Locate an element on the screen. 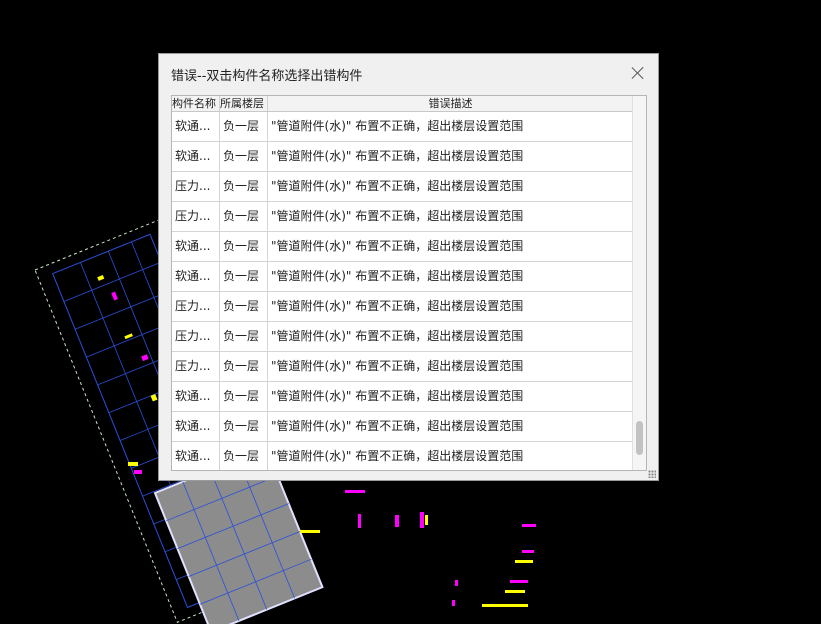 This screenshot has height=624, width=821. dialog-title: 错误--双击构件名称选择出错构件 is located at coordinates (267, 76).